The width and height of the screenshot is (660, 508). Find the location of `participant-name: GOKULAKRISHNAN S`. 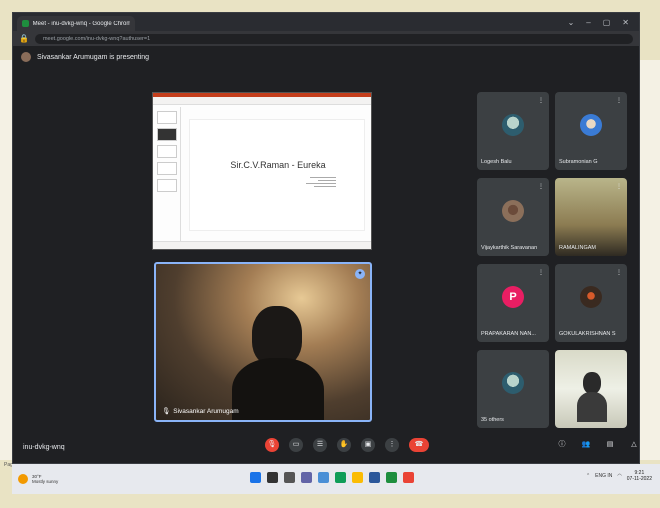

participant-name: GOKULAKRISHNAN S is located at coordinates (587, 334).